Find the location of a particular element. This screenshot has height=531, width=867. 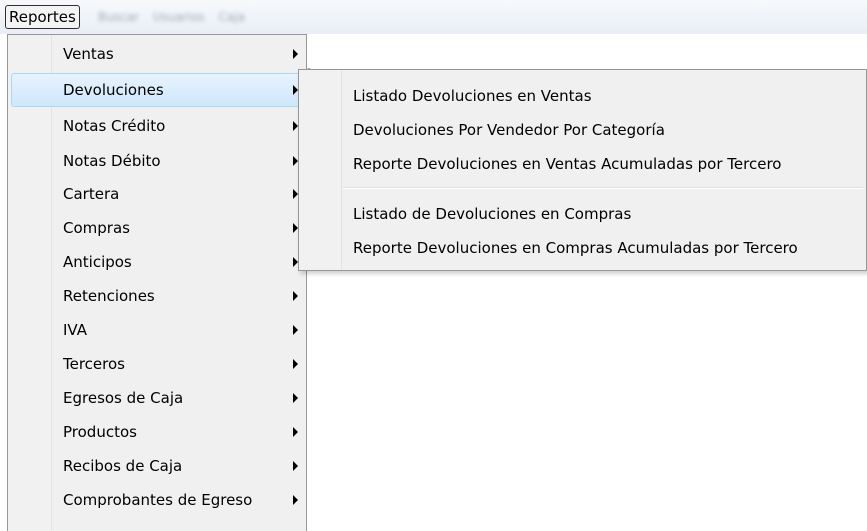

menu-item-label: Terceros is located at coordinates (94, 364).